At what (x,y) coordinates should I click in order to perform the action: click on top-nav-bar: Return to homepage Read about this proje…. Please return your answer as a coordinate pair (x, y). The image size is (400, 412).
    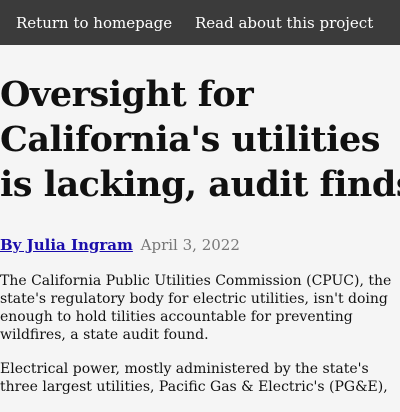
    Looking at the image, I should click on (200, 22).